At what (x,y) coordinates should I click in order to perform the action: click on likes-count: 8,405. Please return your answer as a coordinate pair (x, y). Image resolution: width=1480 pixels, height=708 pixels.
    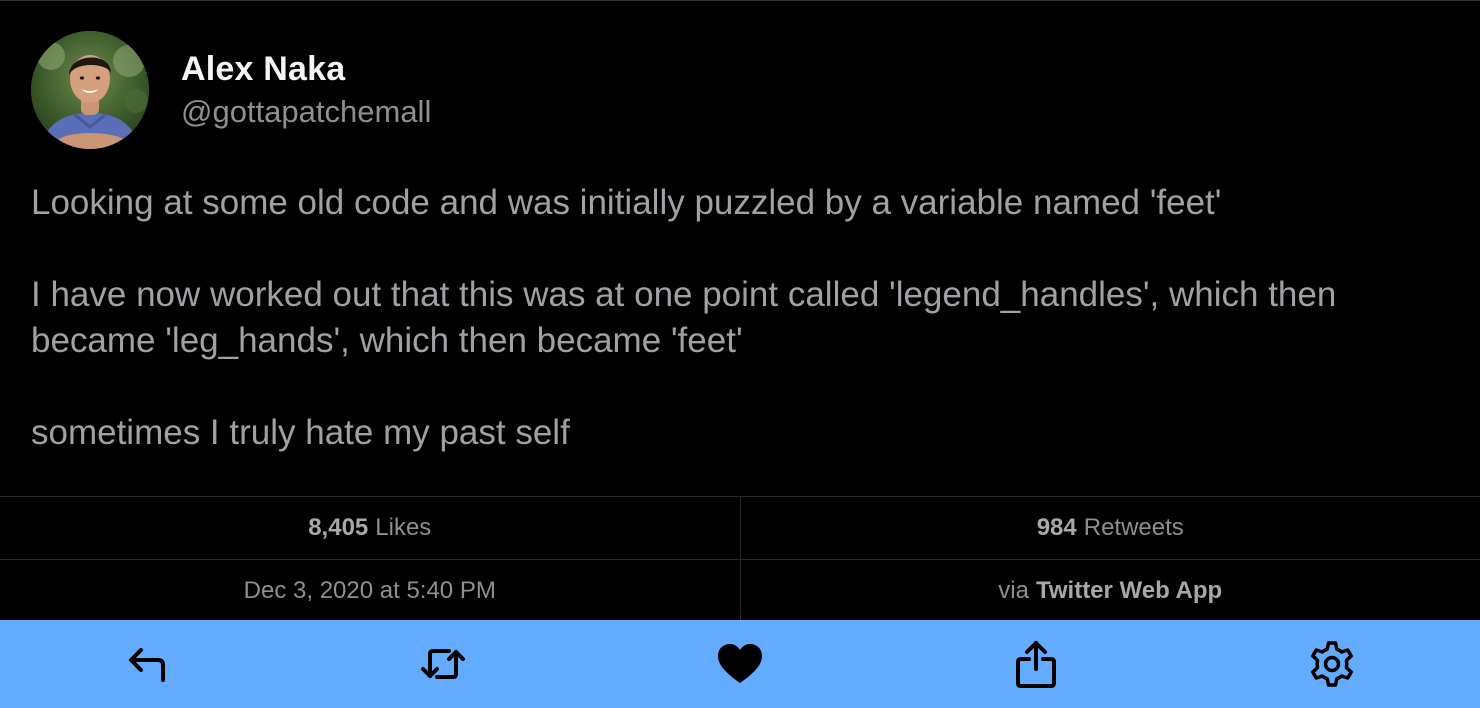
    Looking at the image, I should click on (338, 527).